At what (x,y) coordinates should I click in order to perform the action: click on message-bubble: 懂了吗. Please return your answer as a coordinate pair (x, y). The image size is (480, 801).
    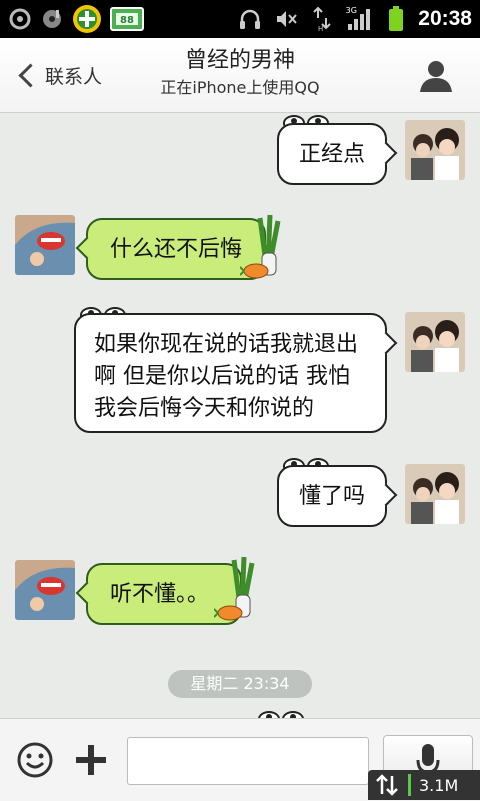
    Looking at the image, I should click on (337, 496).